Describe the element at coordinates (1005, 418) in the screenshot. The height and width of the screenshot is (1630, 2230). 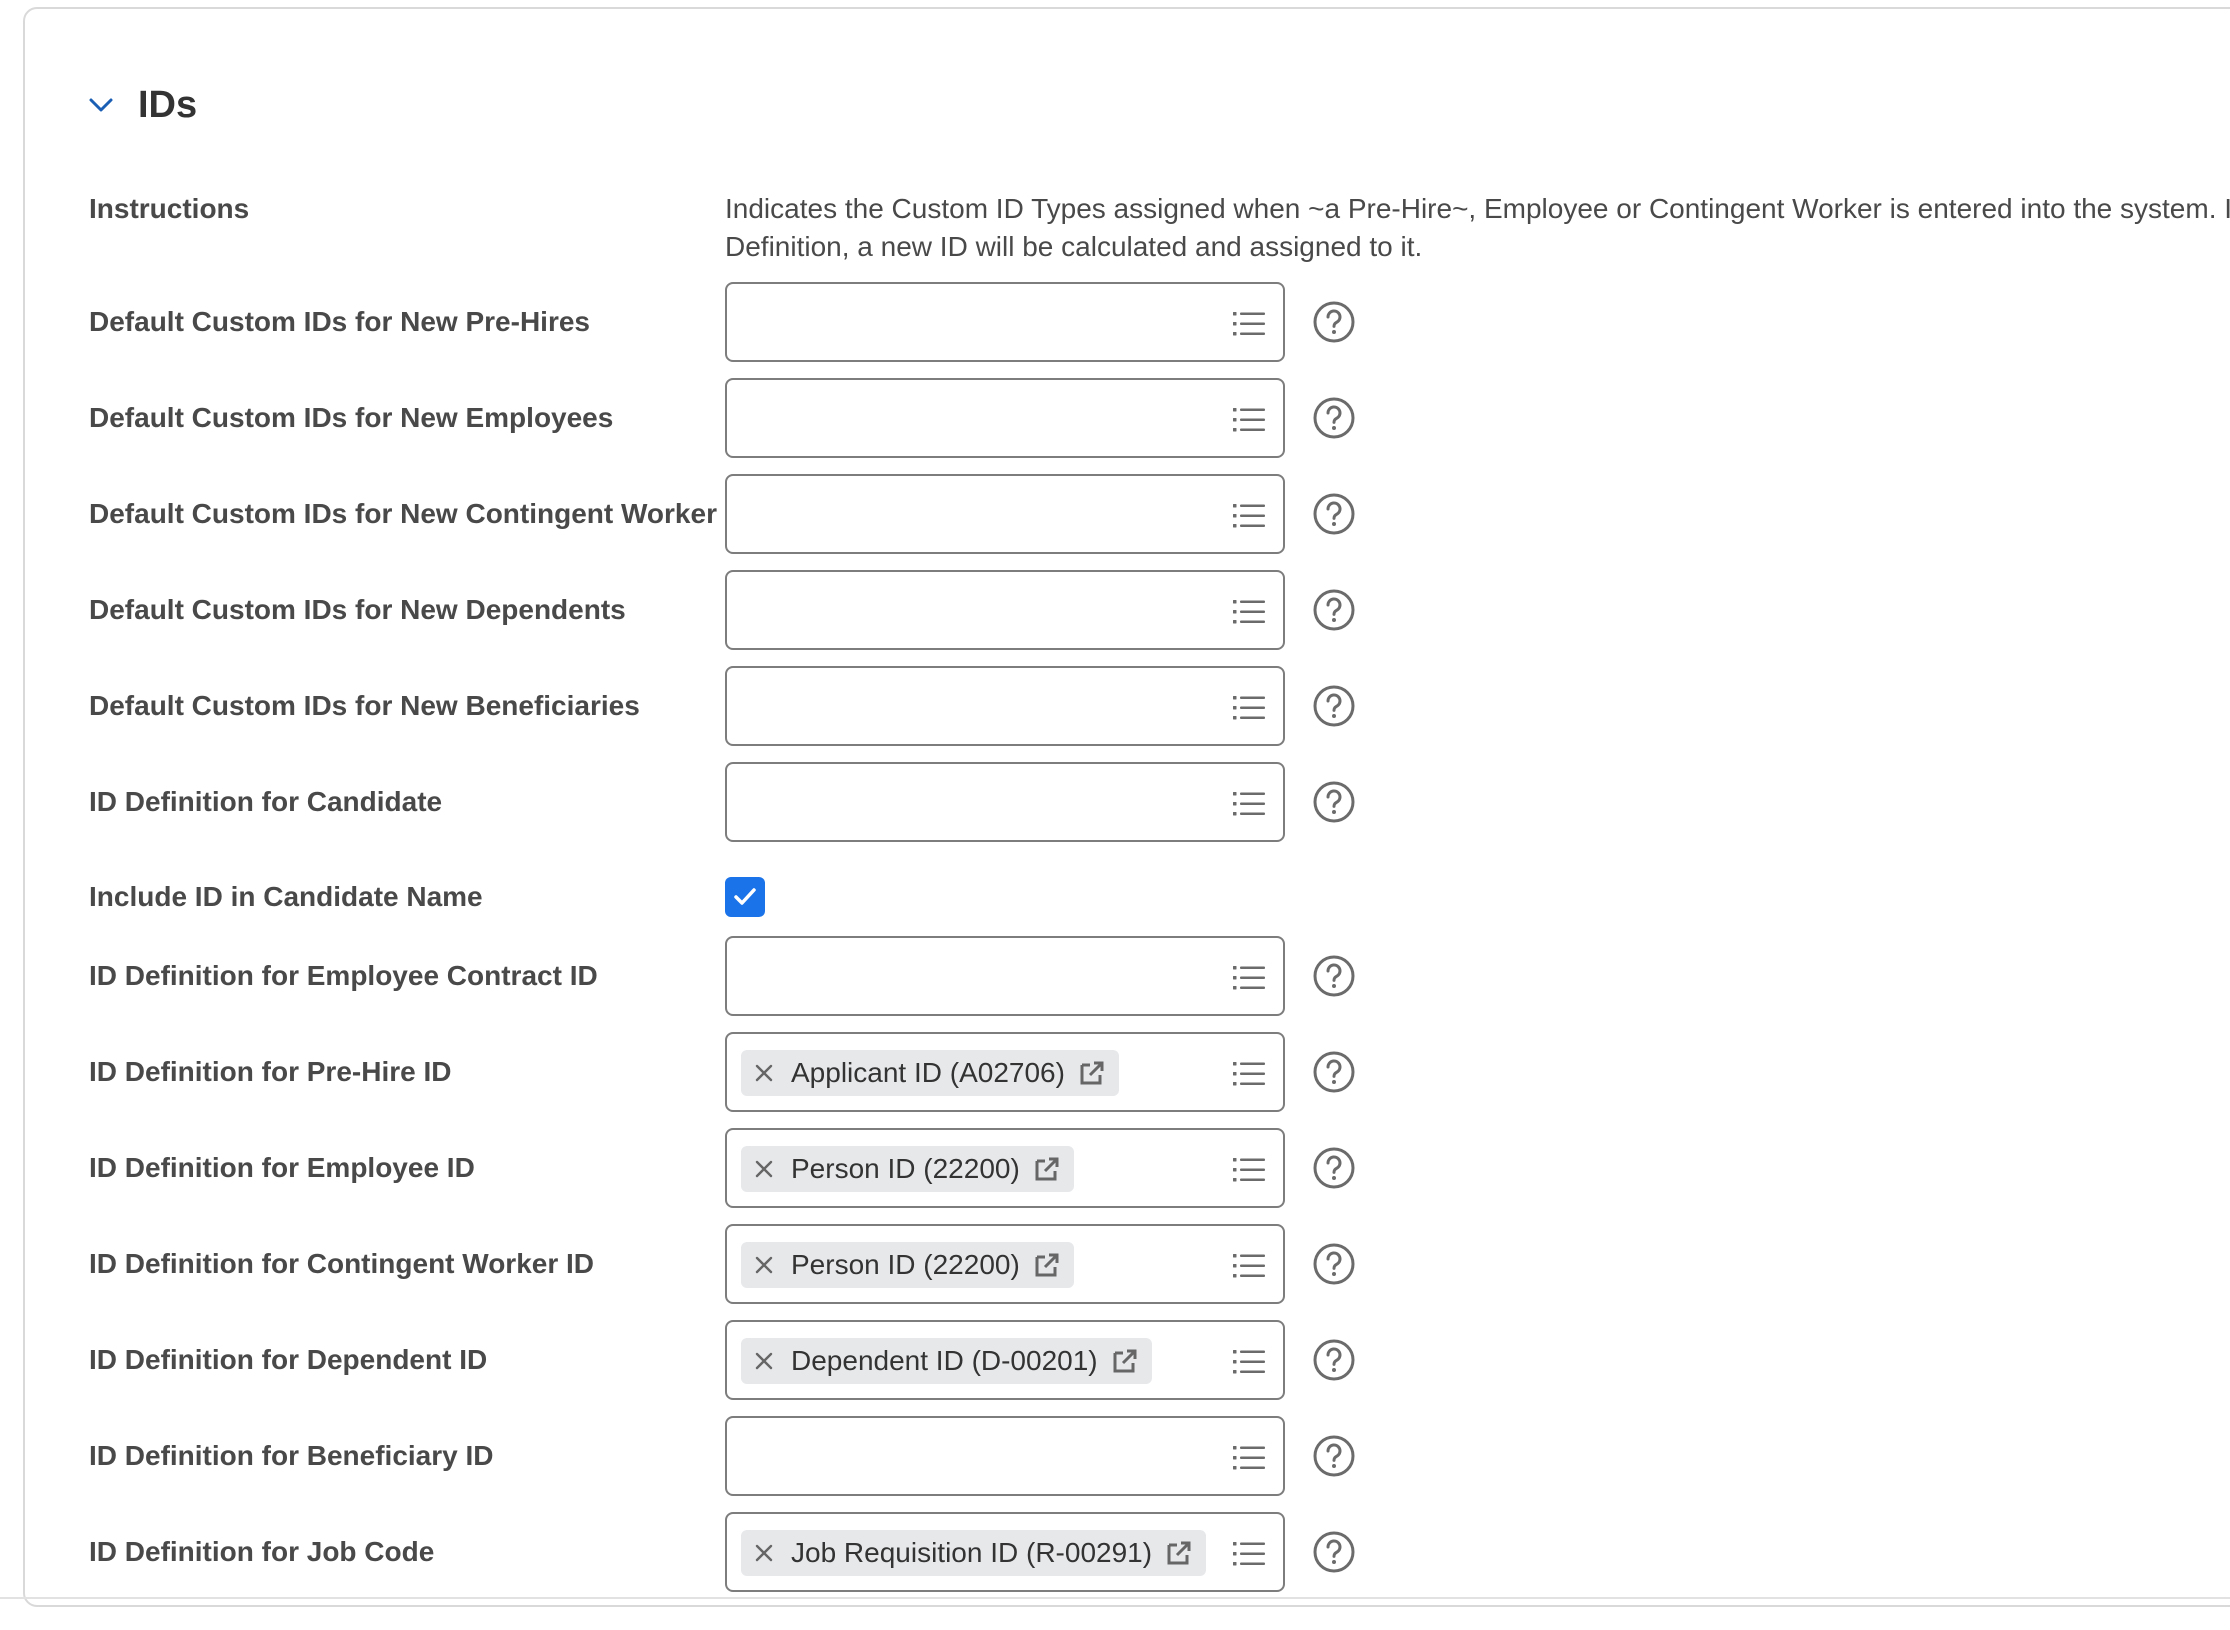
I see `default-custom-ids-employees-input` at that location.